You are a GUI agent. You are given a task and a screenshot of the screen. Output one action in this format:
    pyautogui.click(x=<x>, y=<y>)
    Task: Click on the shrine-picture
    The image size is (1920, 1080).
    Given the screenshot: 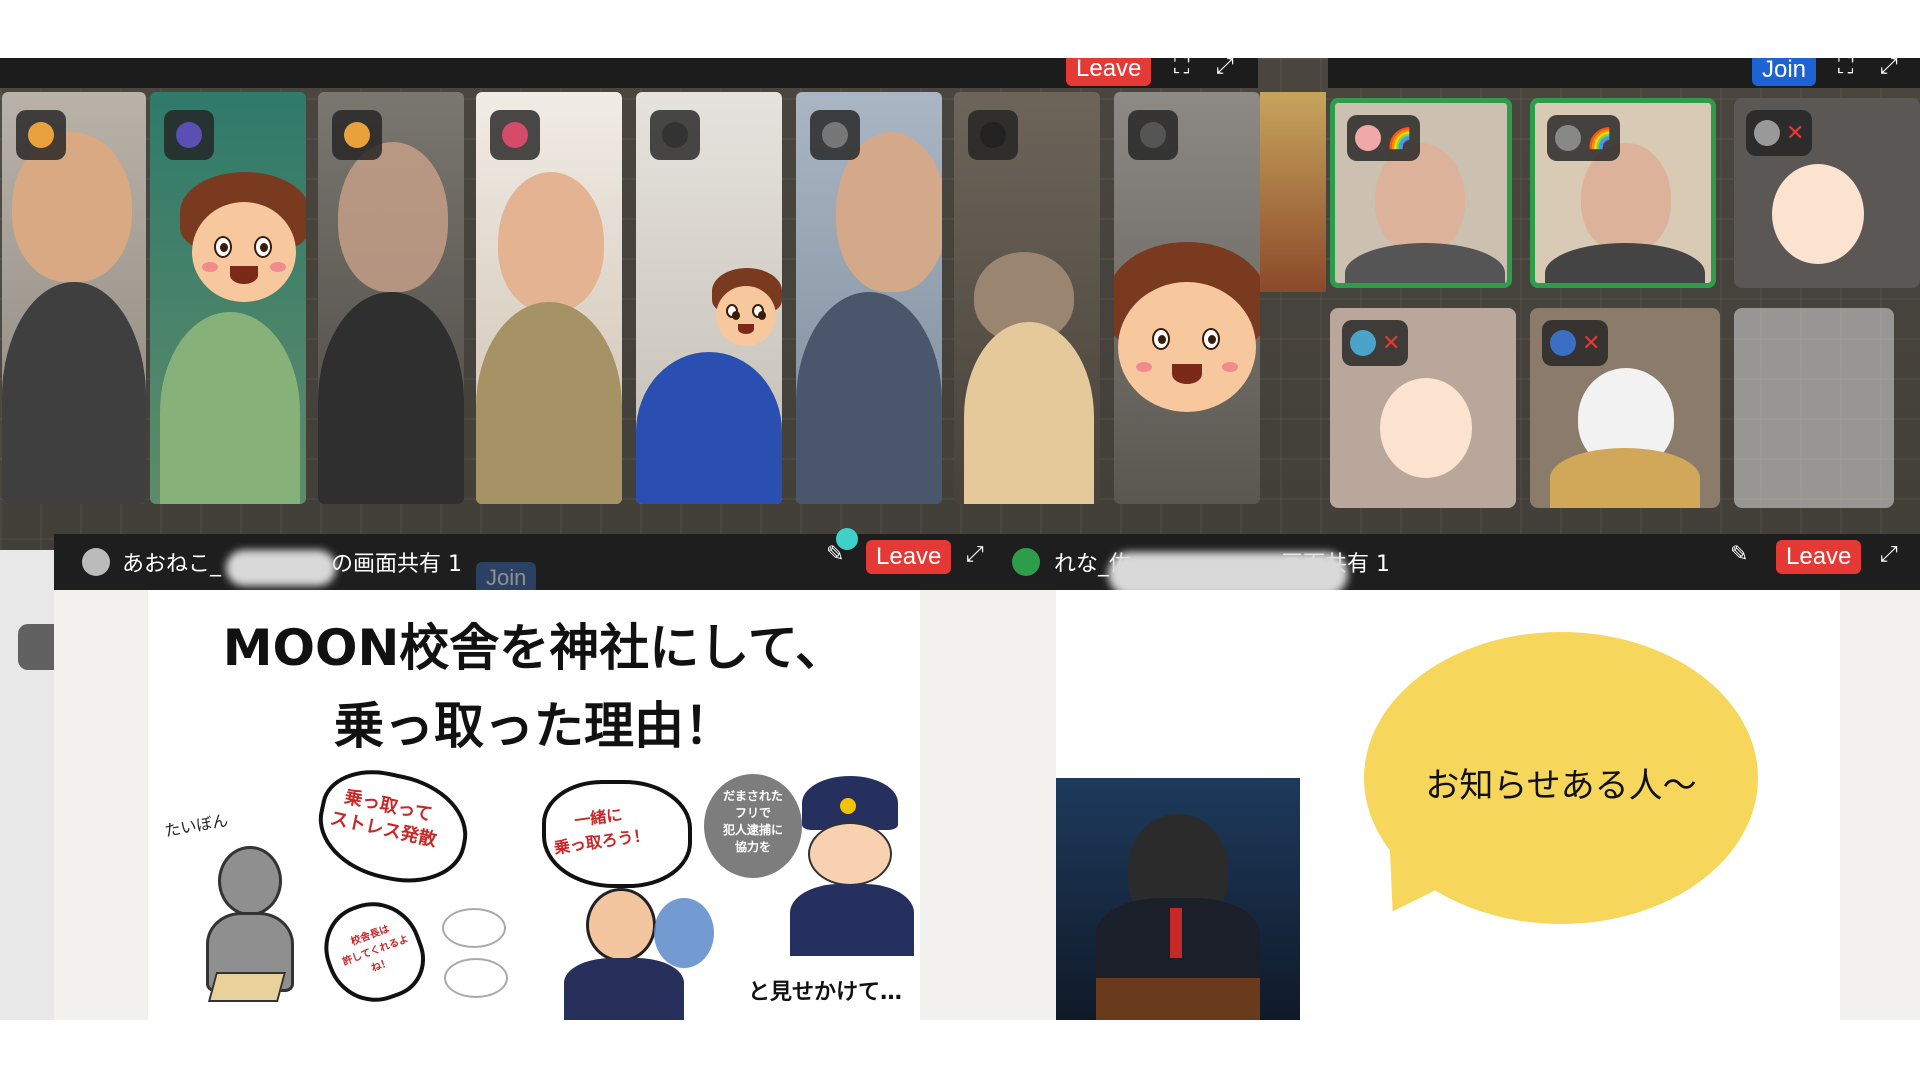 What is the action you would take?
    pyautogui.click(x=1293, y=192)
    